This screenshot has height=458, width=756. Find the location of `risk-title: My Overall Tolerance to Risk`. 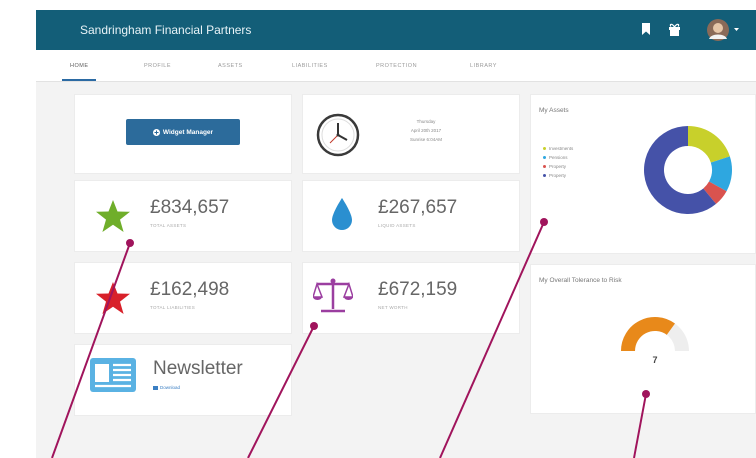

risk-title: My Overall Tolerance to Risk is located at coordinates (580, 280).